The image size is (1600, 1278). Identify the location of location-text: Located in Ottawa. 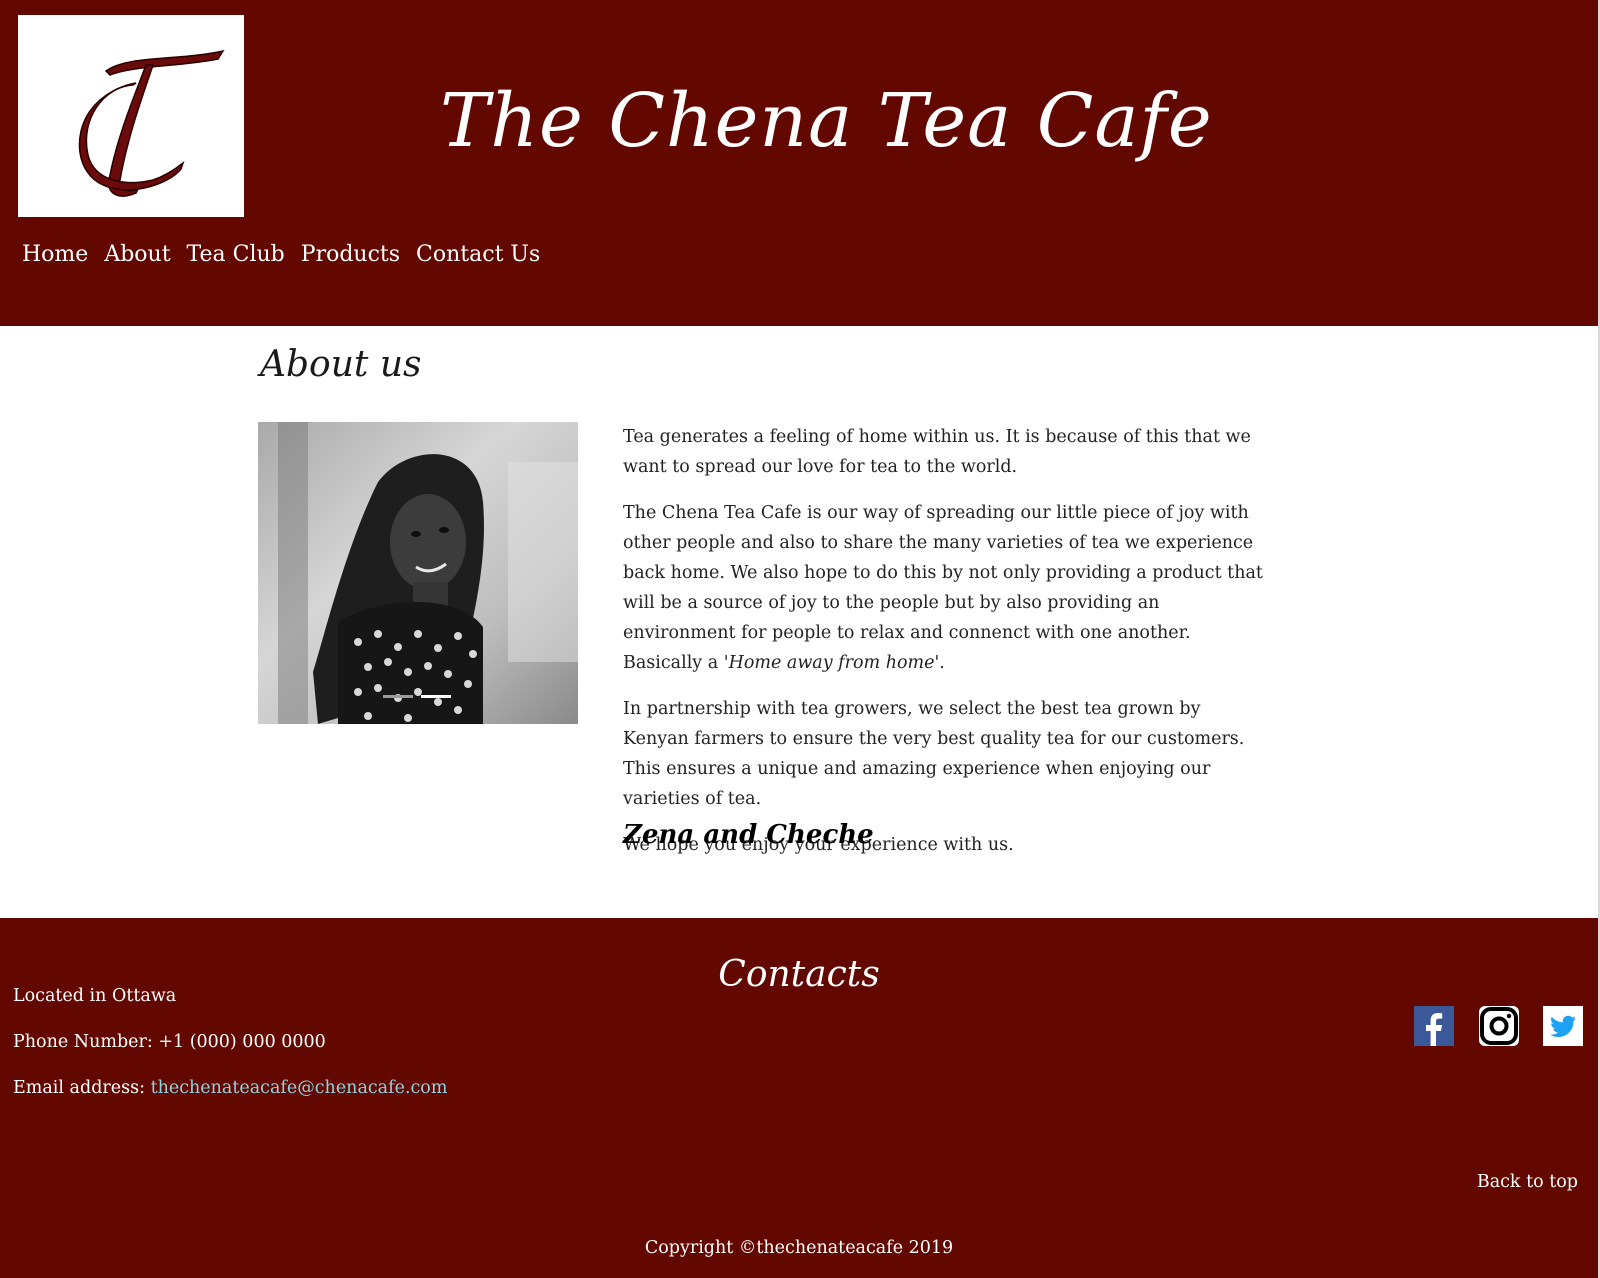
(95, 996).